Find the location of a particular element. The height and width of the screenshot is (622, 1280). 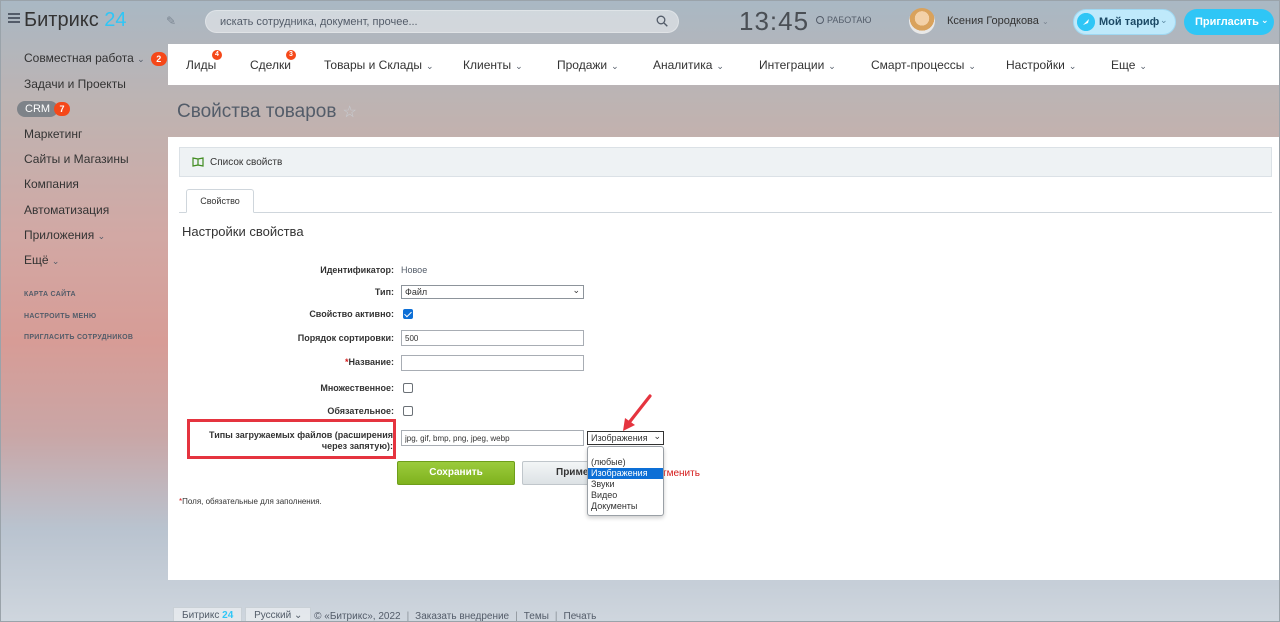

active-checkbox is located at coordinates (408, 314).